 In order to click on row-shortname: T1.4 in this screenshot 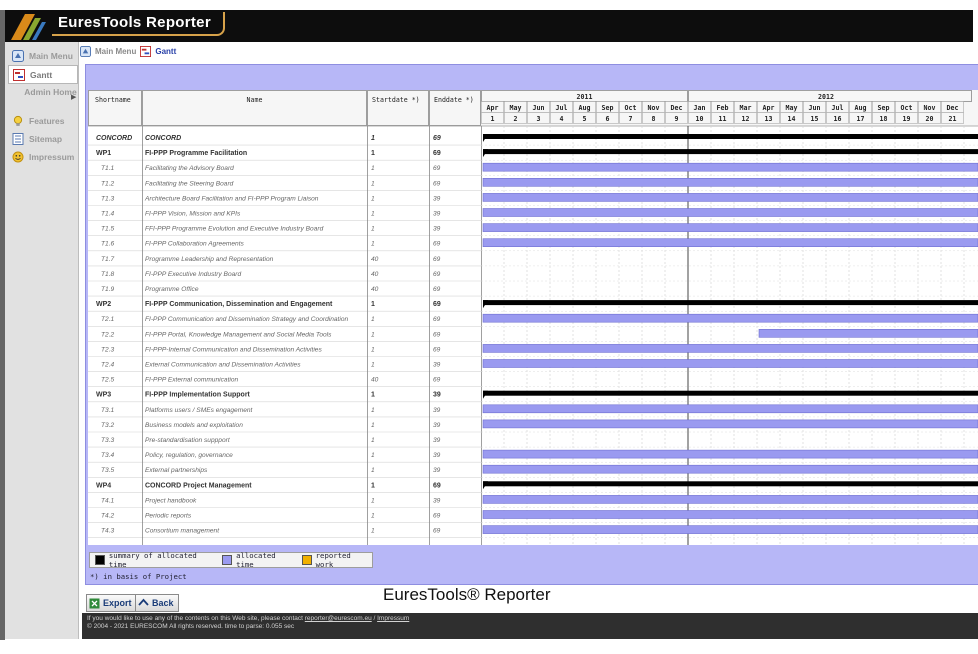, I will do `click(108, 214)`.